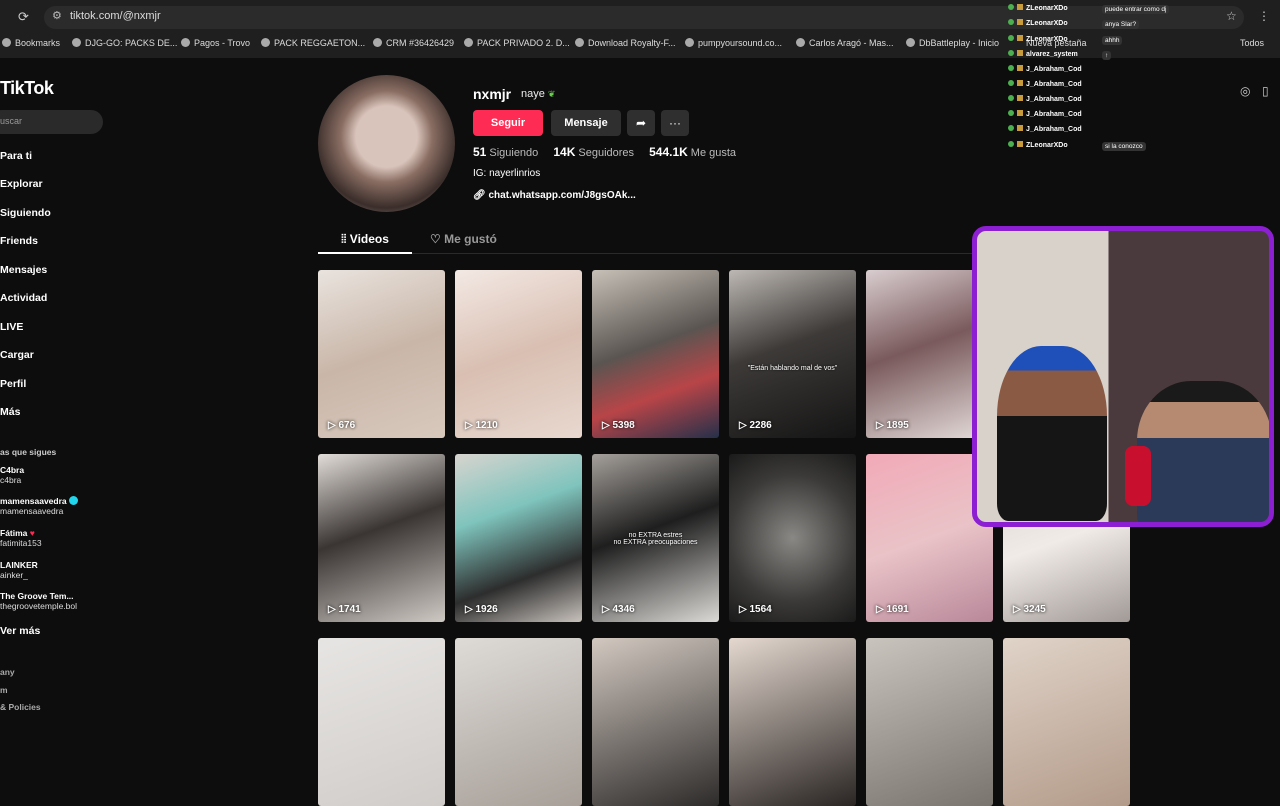  Describe the element at coordinates (1121, 24) in the screenshot. I see `chat-text: anya Slar?` at that location.